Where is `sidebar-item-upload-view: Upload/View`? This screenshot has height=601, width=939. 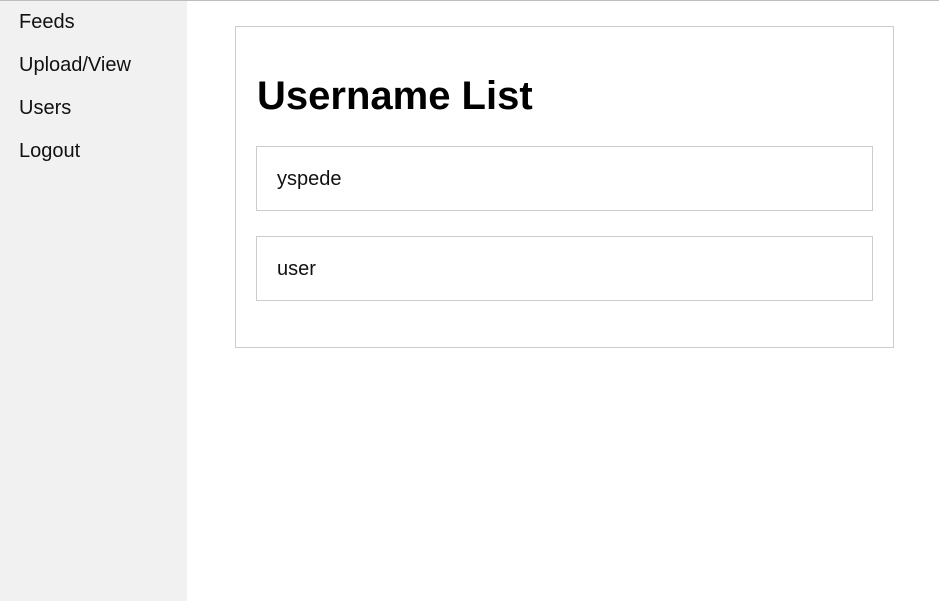
sidebar-item-upload-view: Upload/View is located at coordinates (75, 65).